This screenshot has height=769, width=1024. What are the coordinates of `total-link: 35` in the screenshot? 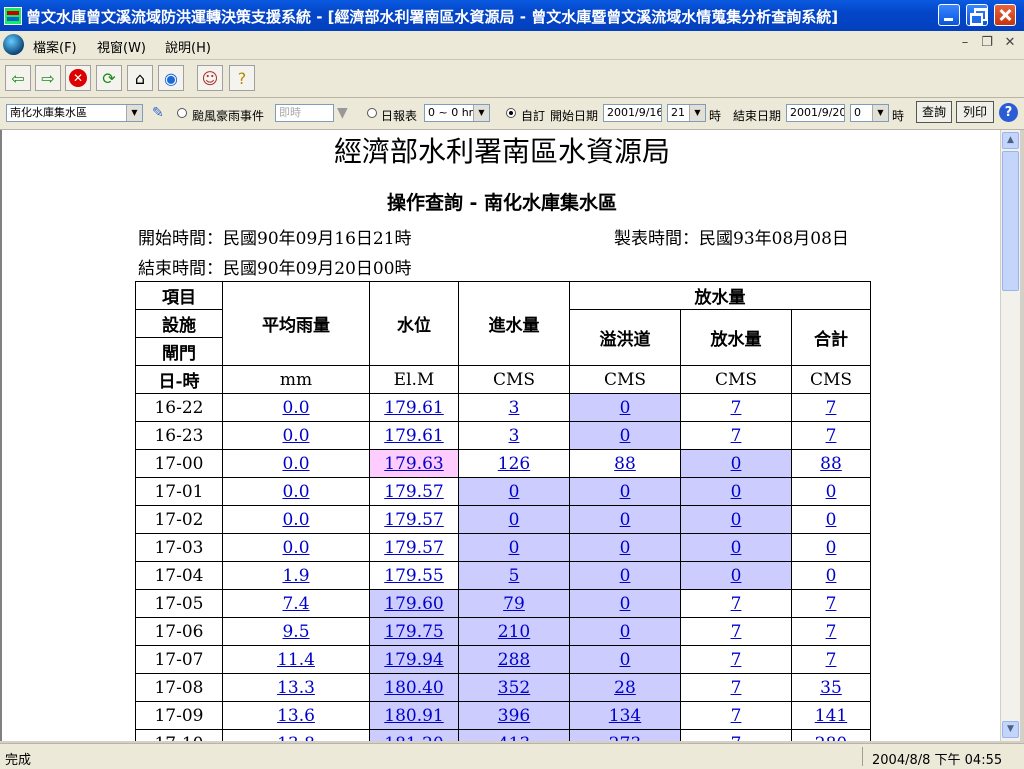 It's located at (831, 688).